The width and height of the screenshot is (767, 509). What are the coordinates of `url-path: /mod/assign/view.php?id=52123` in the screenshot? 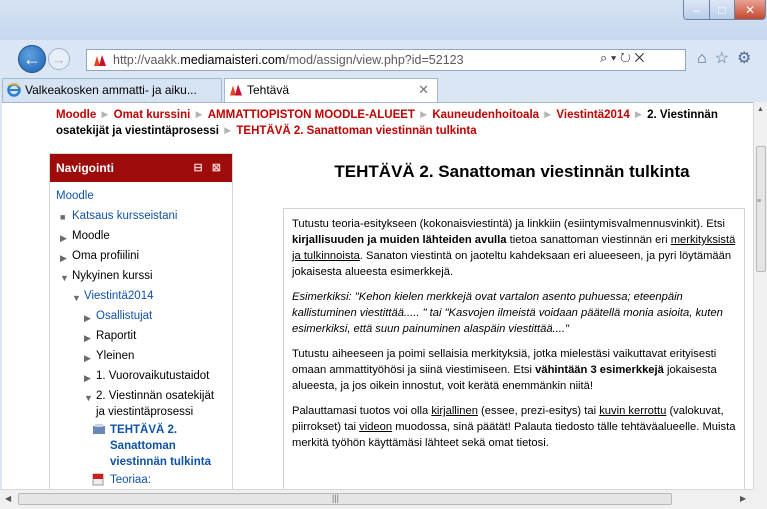 It's located at (374, 60).